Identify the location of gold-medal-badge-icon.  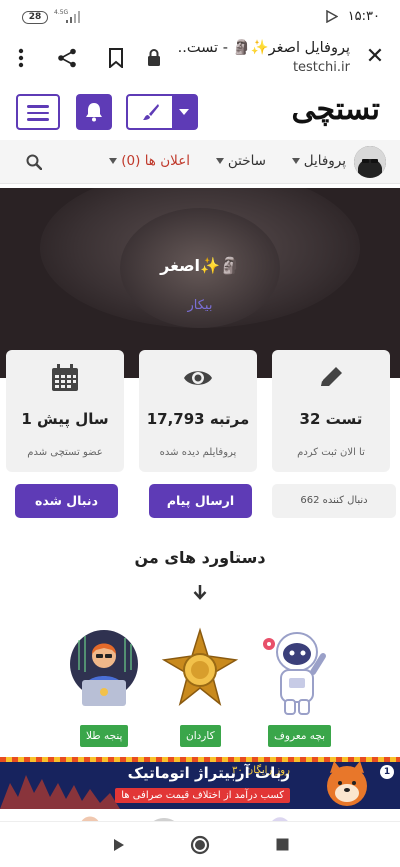
(200, 667).